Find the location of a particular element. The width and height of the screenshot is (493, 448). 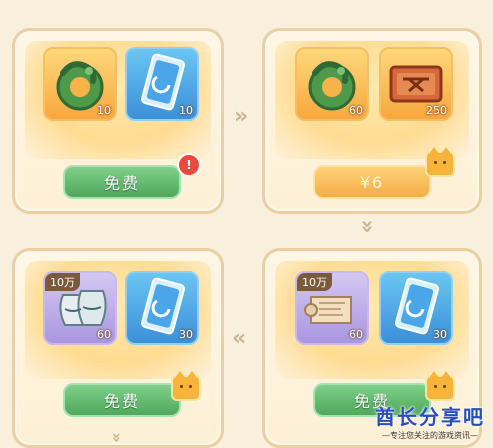

chevron-right-icon: » is located at coordinates (241, 116).